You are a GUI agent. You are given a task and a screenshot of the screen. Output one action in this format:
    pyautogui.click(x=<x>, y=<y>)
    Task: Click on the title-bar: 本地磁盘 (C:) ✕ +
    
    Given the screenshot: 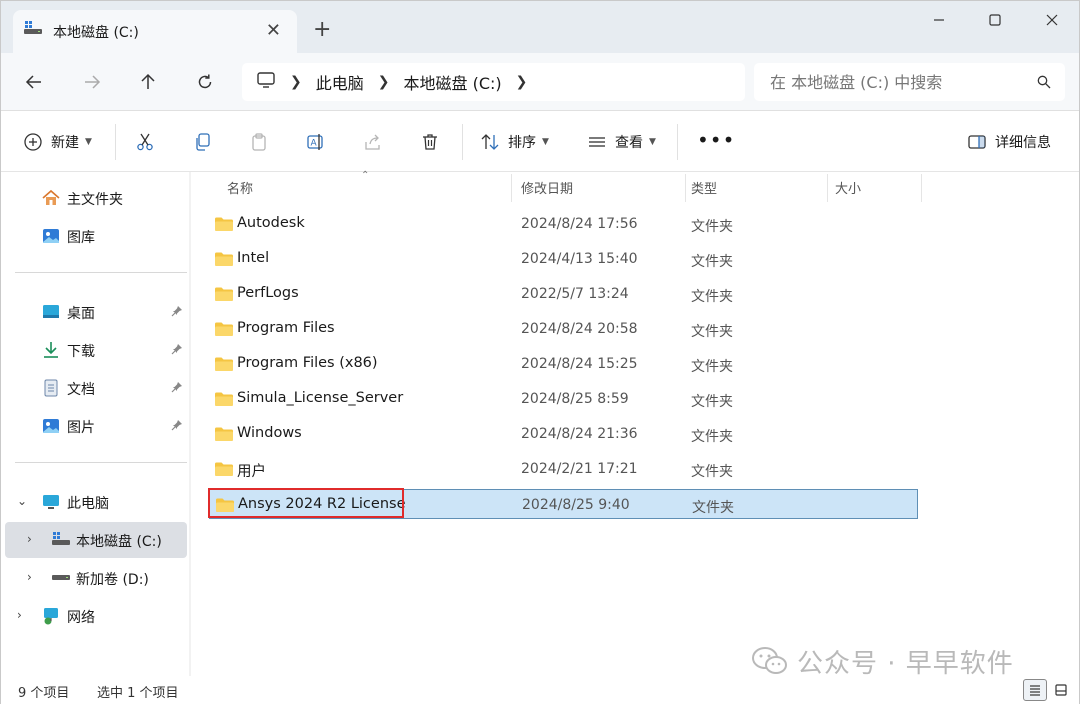 What is the action you would take?
    pyautogui.click(x=540, y=27)
    